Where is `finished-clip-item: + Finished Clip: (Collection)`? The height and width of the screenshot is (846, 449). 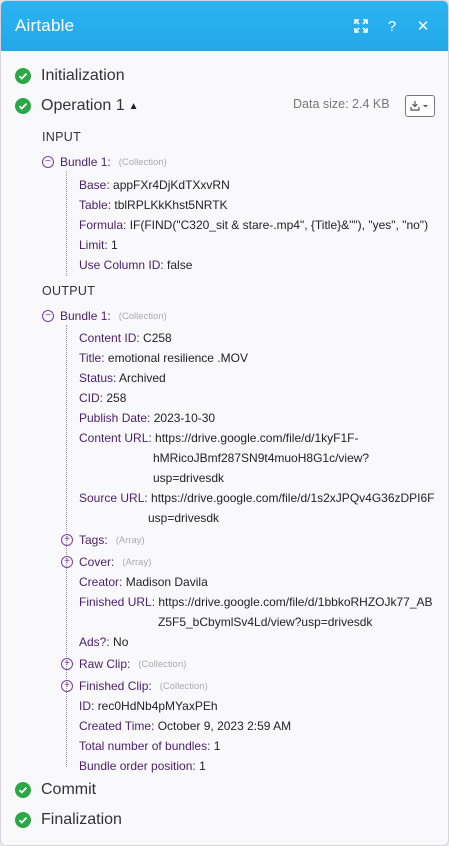
finished-clip-item: + Finished Clip: (Collection) is located at coordinates (134, 686).